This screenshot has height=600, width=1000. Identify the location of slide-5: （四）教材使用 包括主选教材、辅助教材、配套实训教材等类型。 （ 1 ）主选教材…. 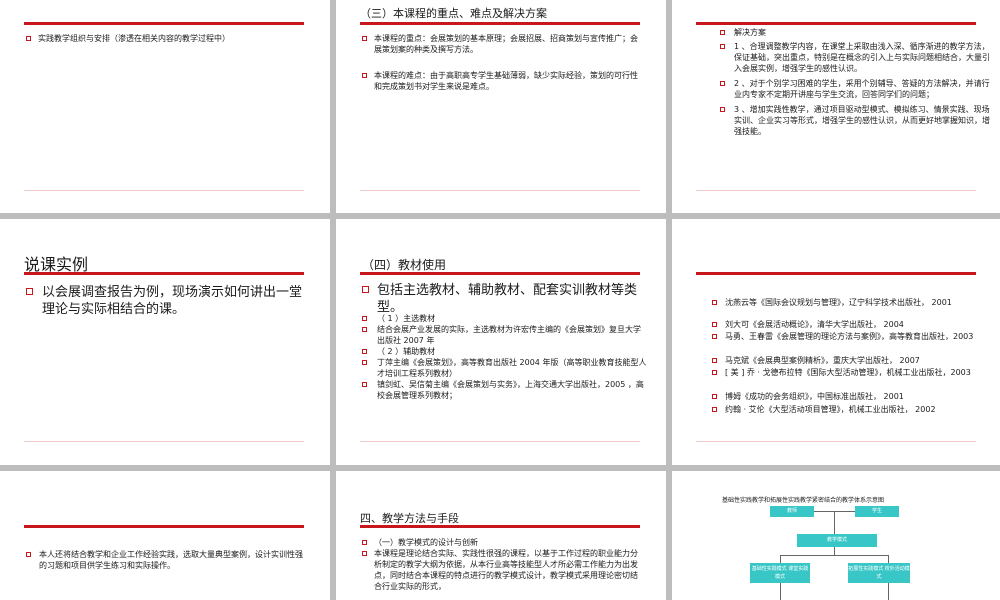
(501, 342).